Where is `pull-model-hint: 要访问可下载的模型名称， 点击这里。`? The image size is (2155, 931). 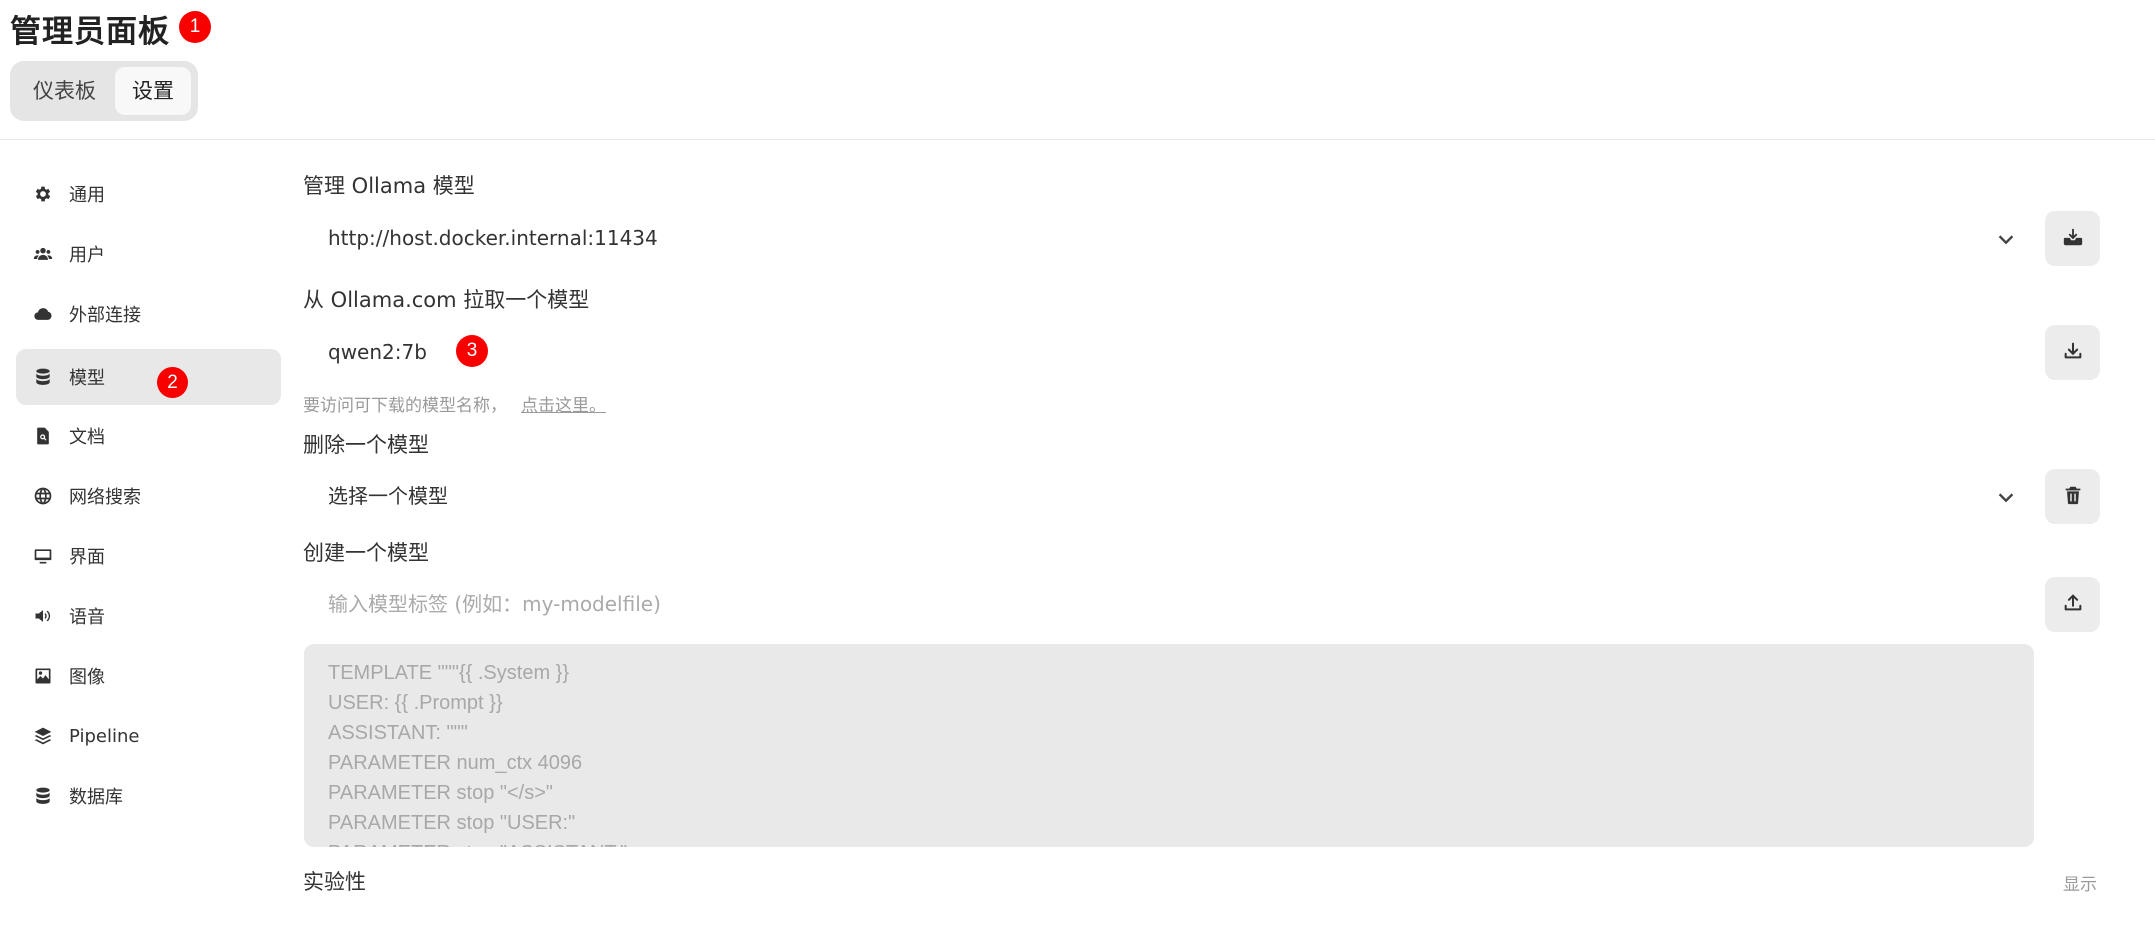 pull-model-hint: 要访问可下载的模型名称， 点击这里。 is located at coordinates (454, 403).